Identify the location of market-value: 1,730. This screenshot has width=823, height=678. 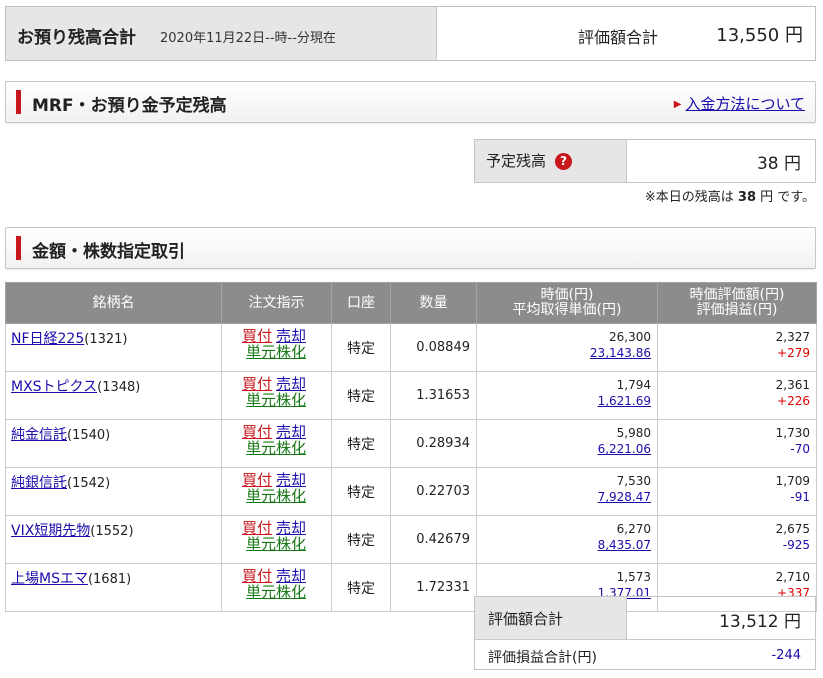
(792, 433).